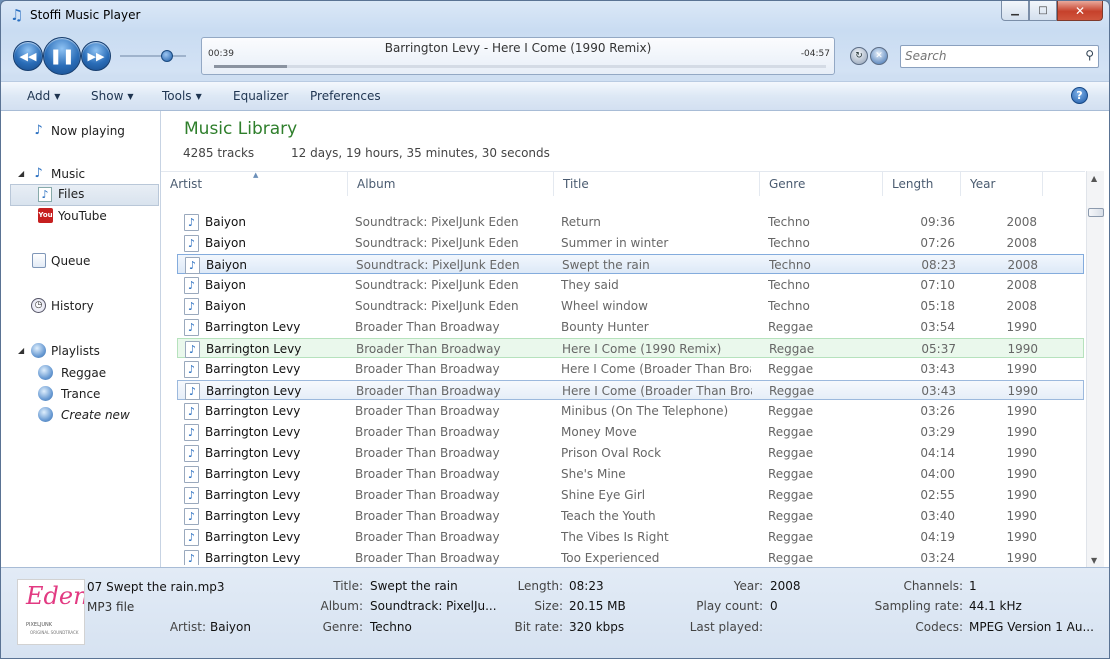 The height and width of the screenshot is (659, 1110). What do you see at coordinates (80, 261) in the screenshot?
I see `nav-queue: . Queue` at bounding box center [80, 261].